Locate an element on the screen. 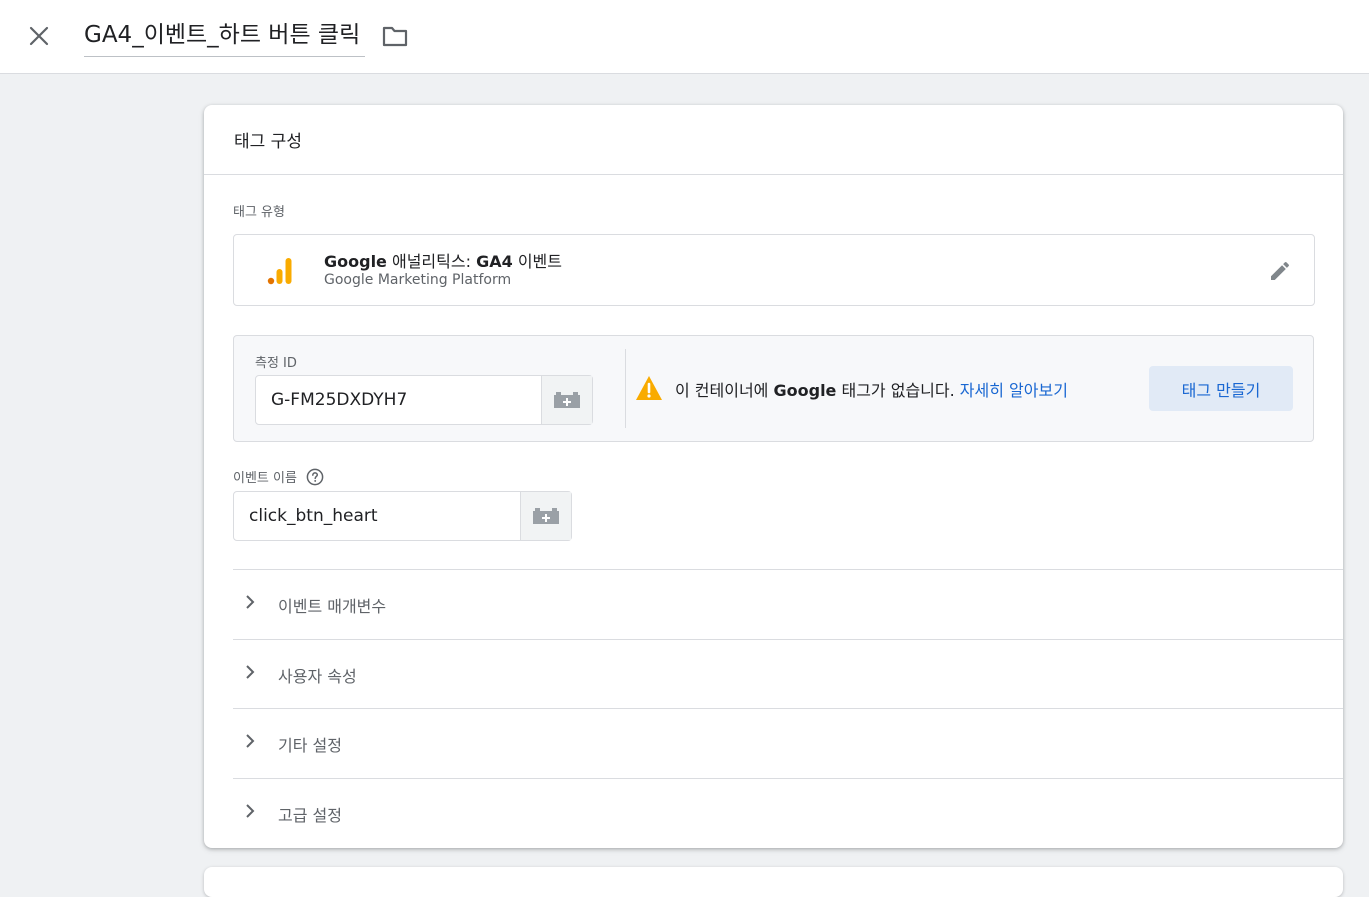  event-name-field: click_btn_heart is located at coordinates (402, 516).